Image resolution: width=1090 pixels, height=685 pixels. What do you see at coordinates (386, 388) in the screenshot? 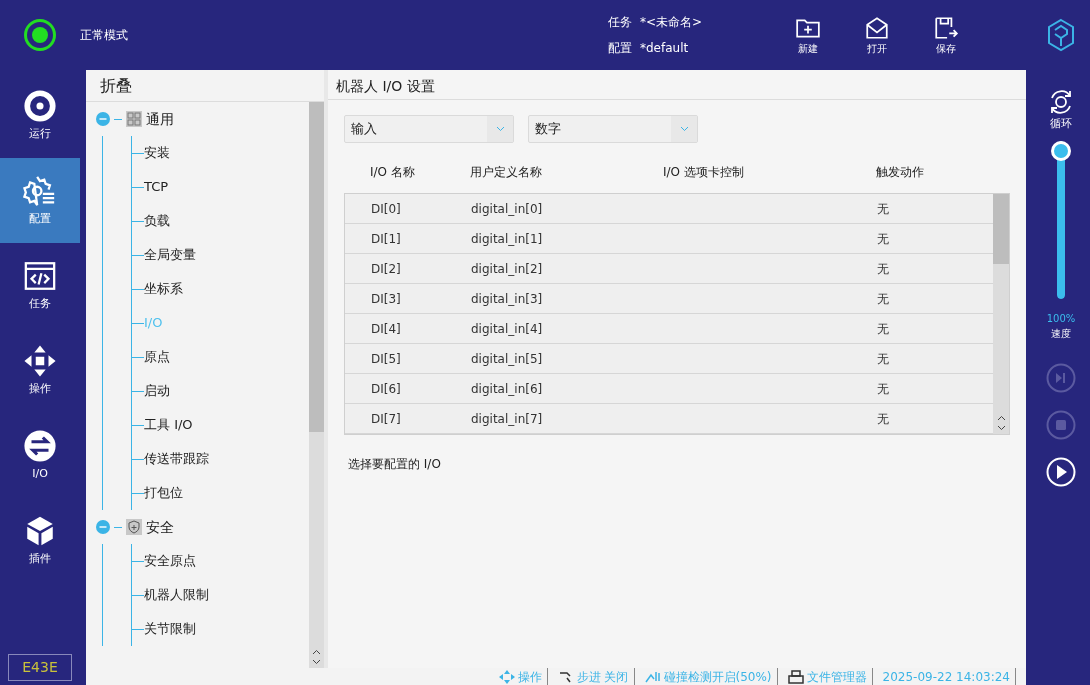
I see `table-cell: DI[6]` at bounding box center [386, 388].